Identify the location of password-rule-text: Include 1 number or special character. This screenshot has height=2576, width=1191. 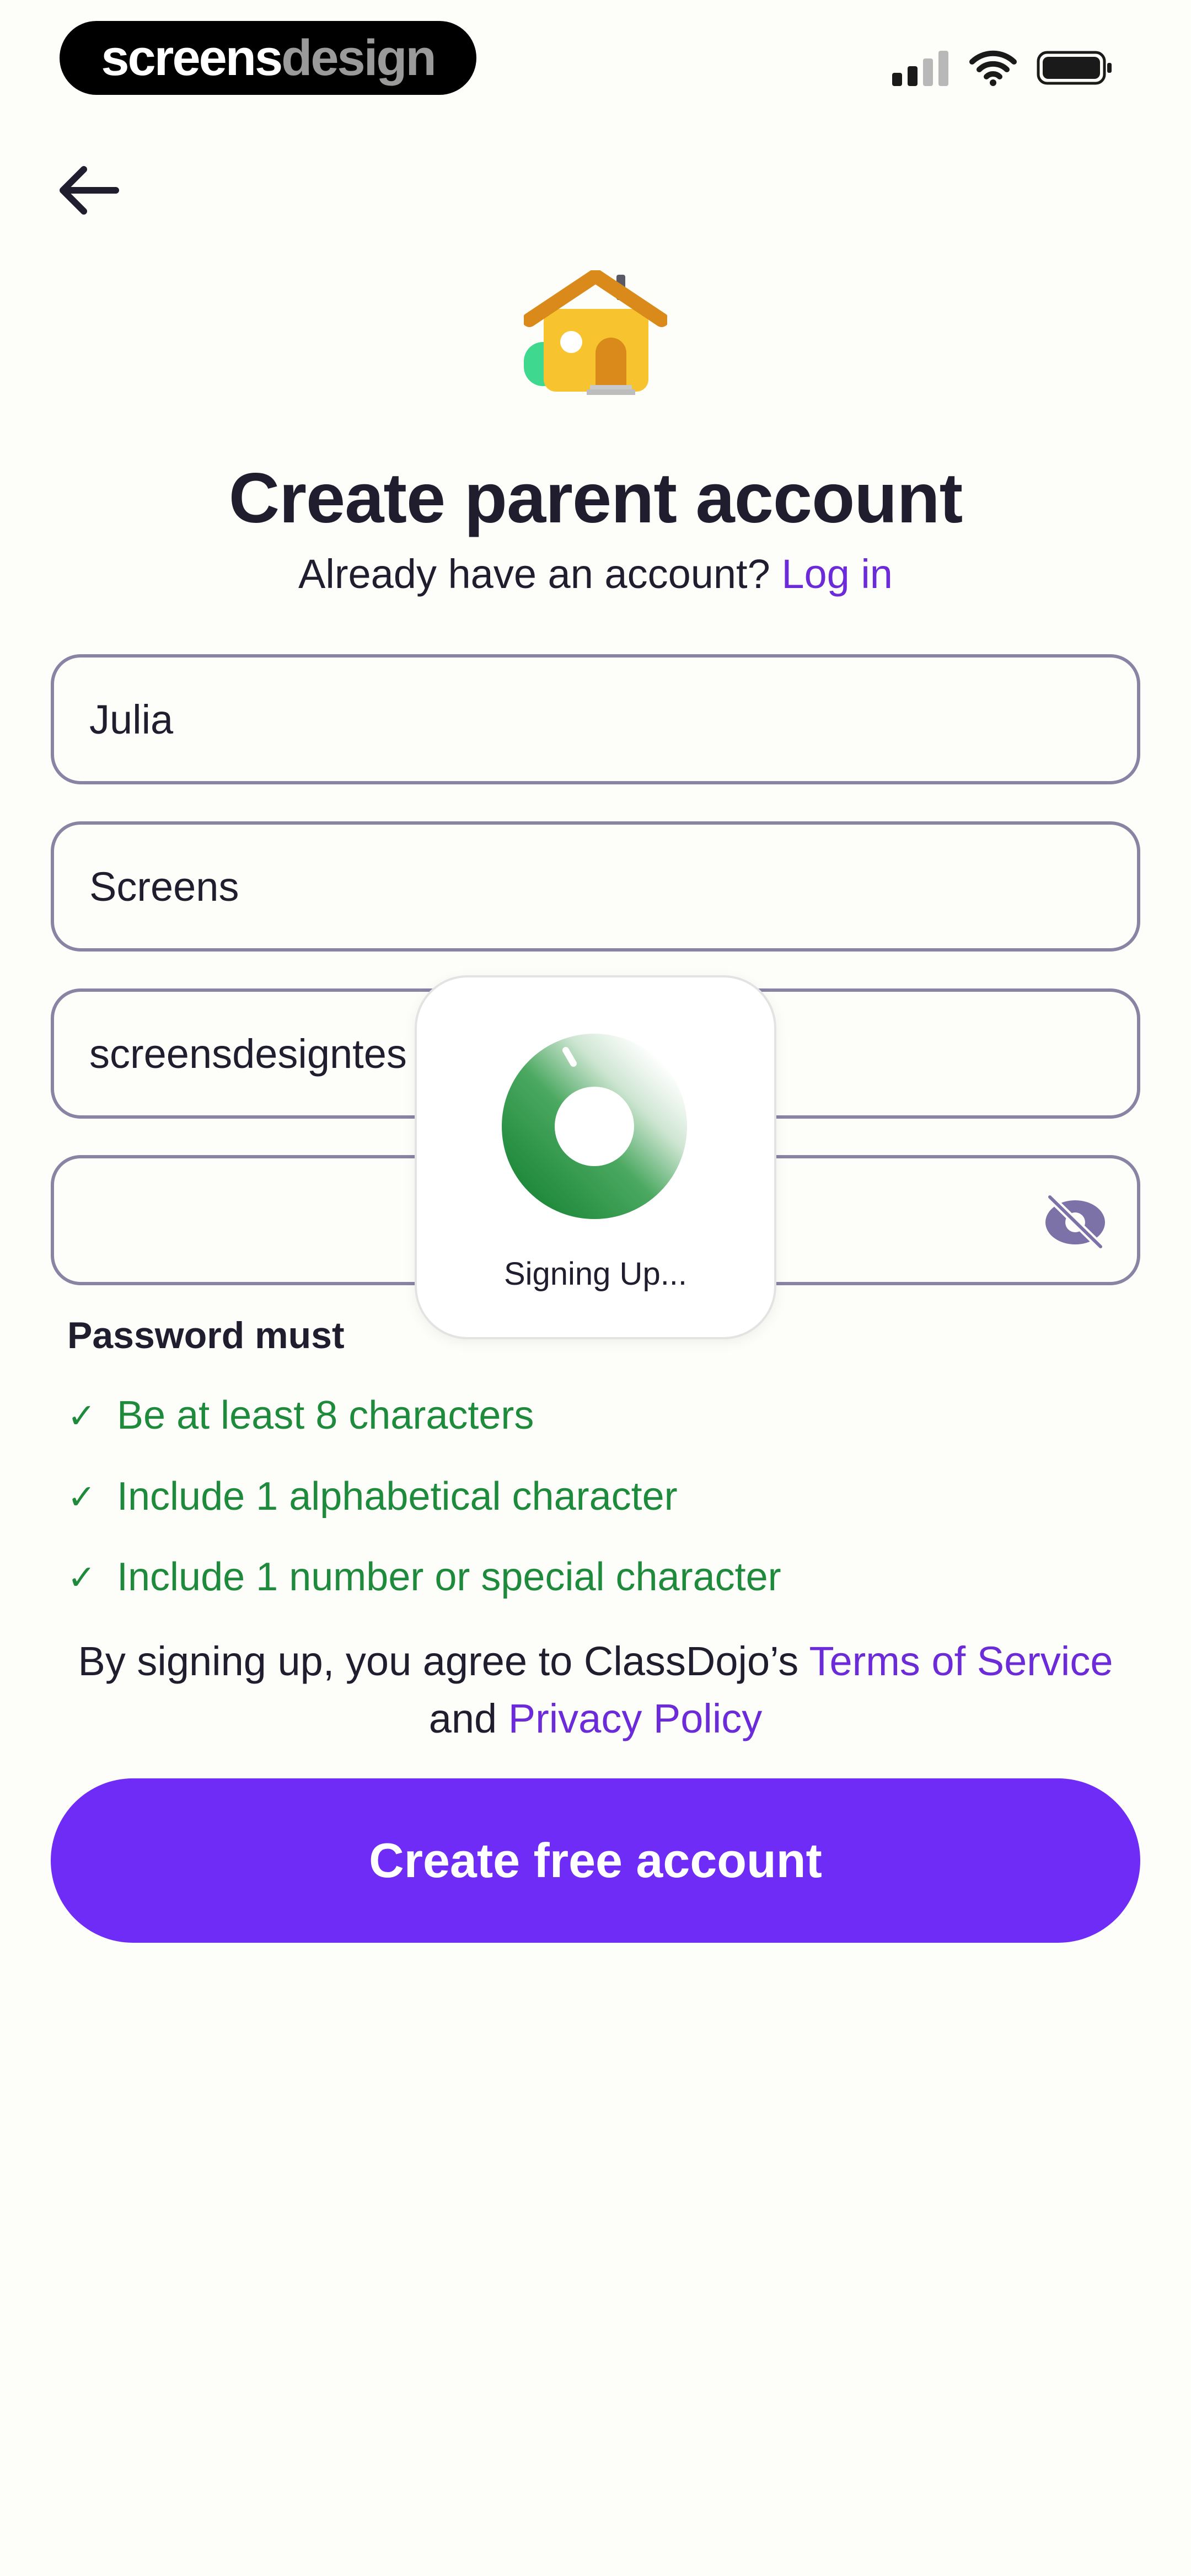
(449, 1577).